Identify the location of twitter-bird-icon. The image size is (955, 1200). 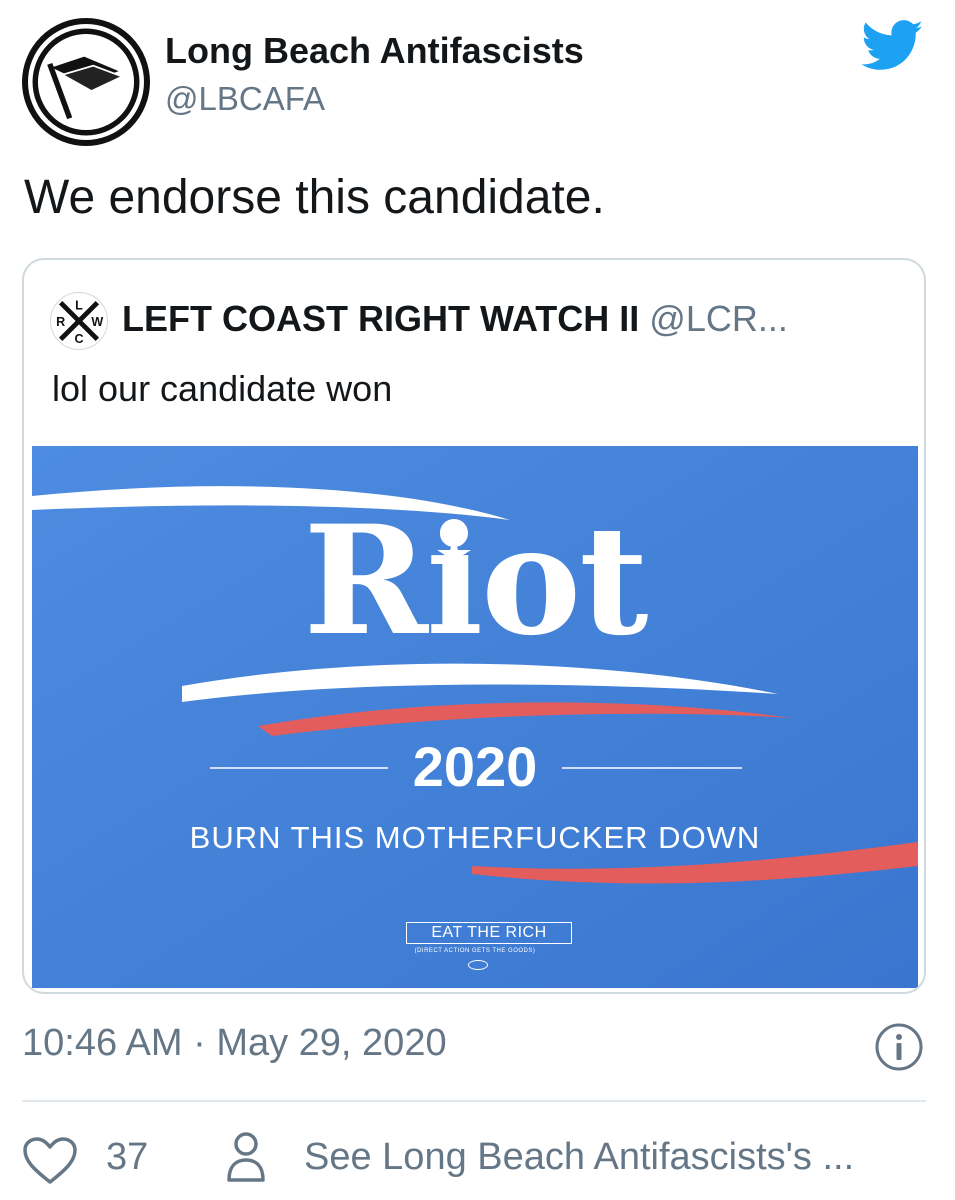
(893, 46).